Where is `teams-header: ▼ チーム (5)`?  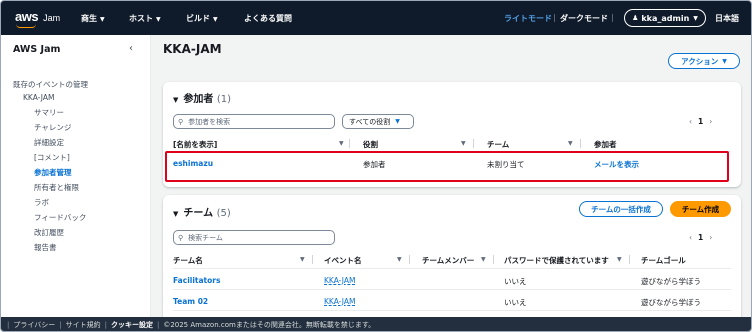
teams-header: ▼ チーム (5) is located at coordinates (202, 211).